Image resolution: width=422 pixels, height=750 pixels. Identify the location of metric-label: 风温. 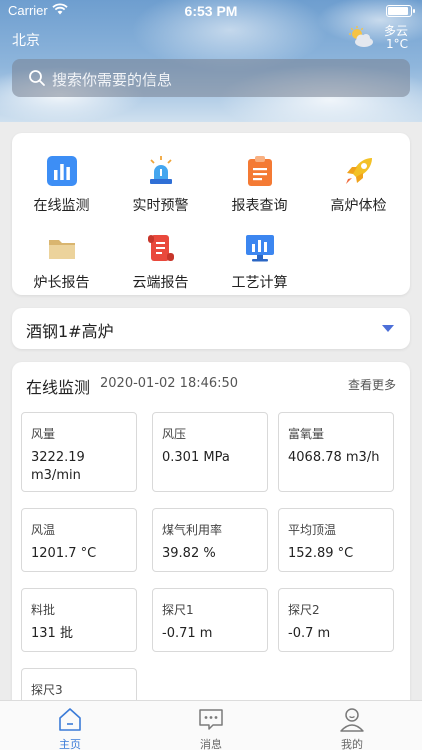
(43, 530).